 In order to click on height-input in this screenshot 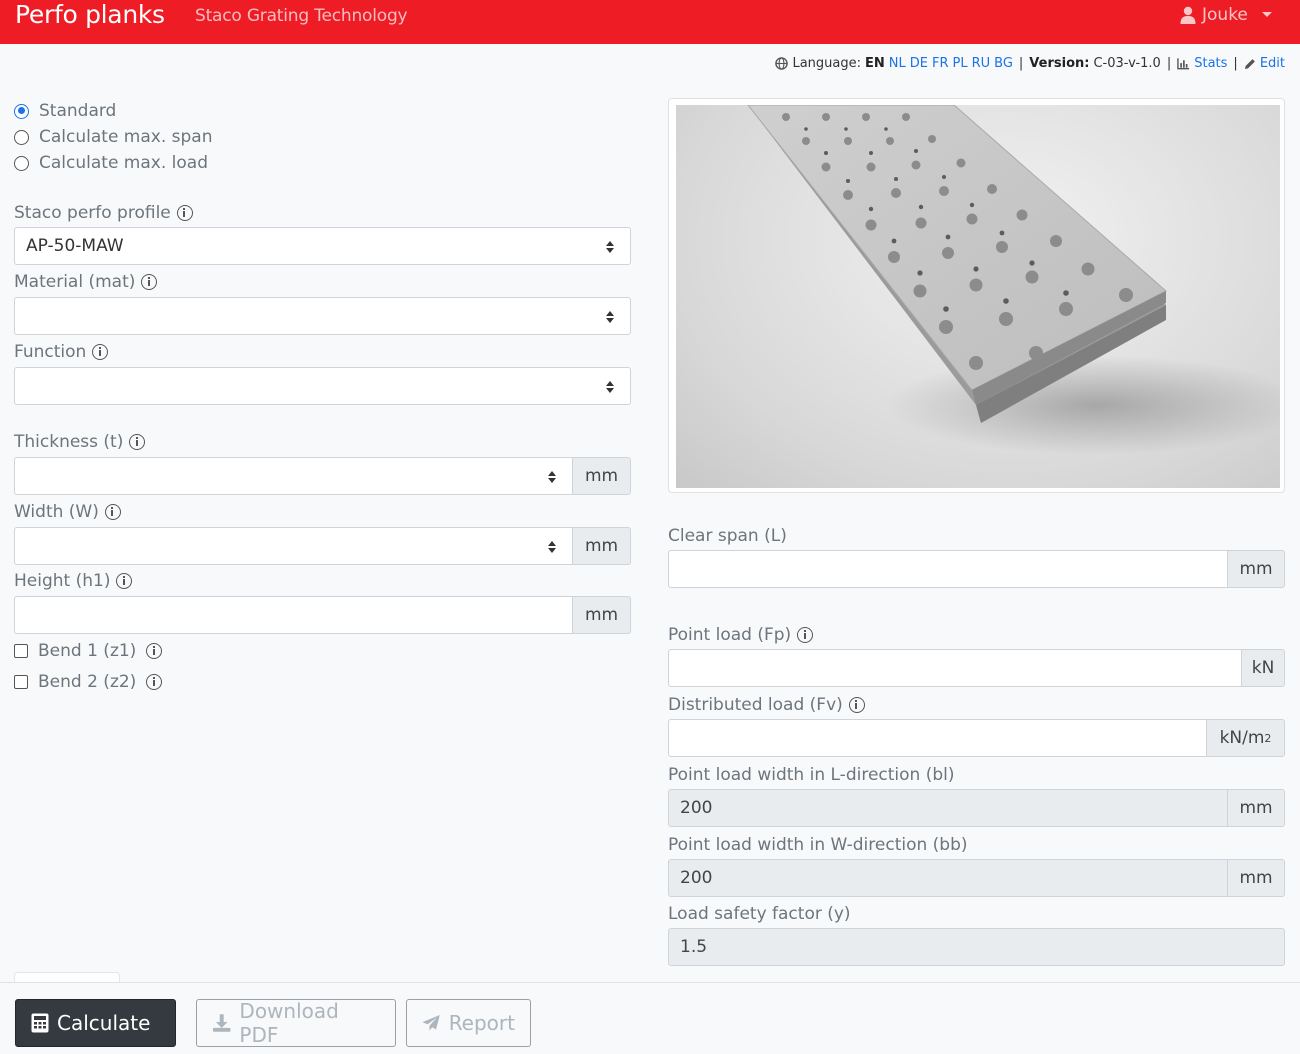, I will do `click(293, 615)`.